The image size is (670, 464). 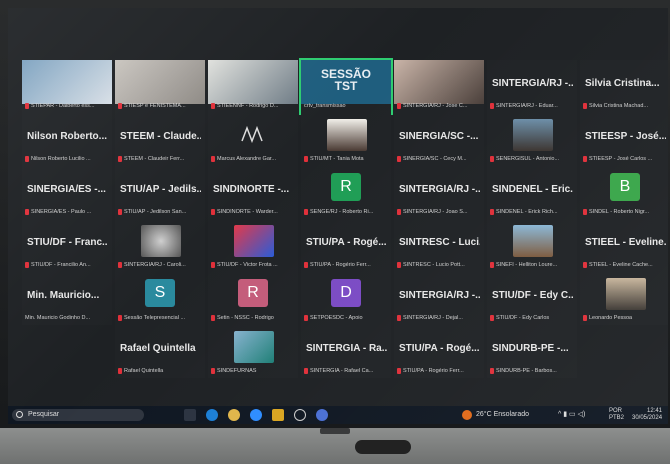 I want to click on task-view-icon, so click(x=190, y=415).